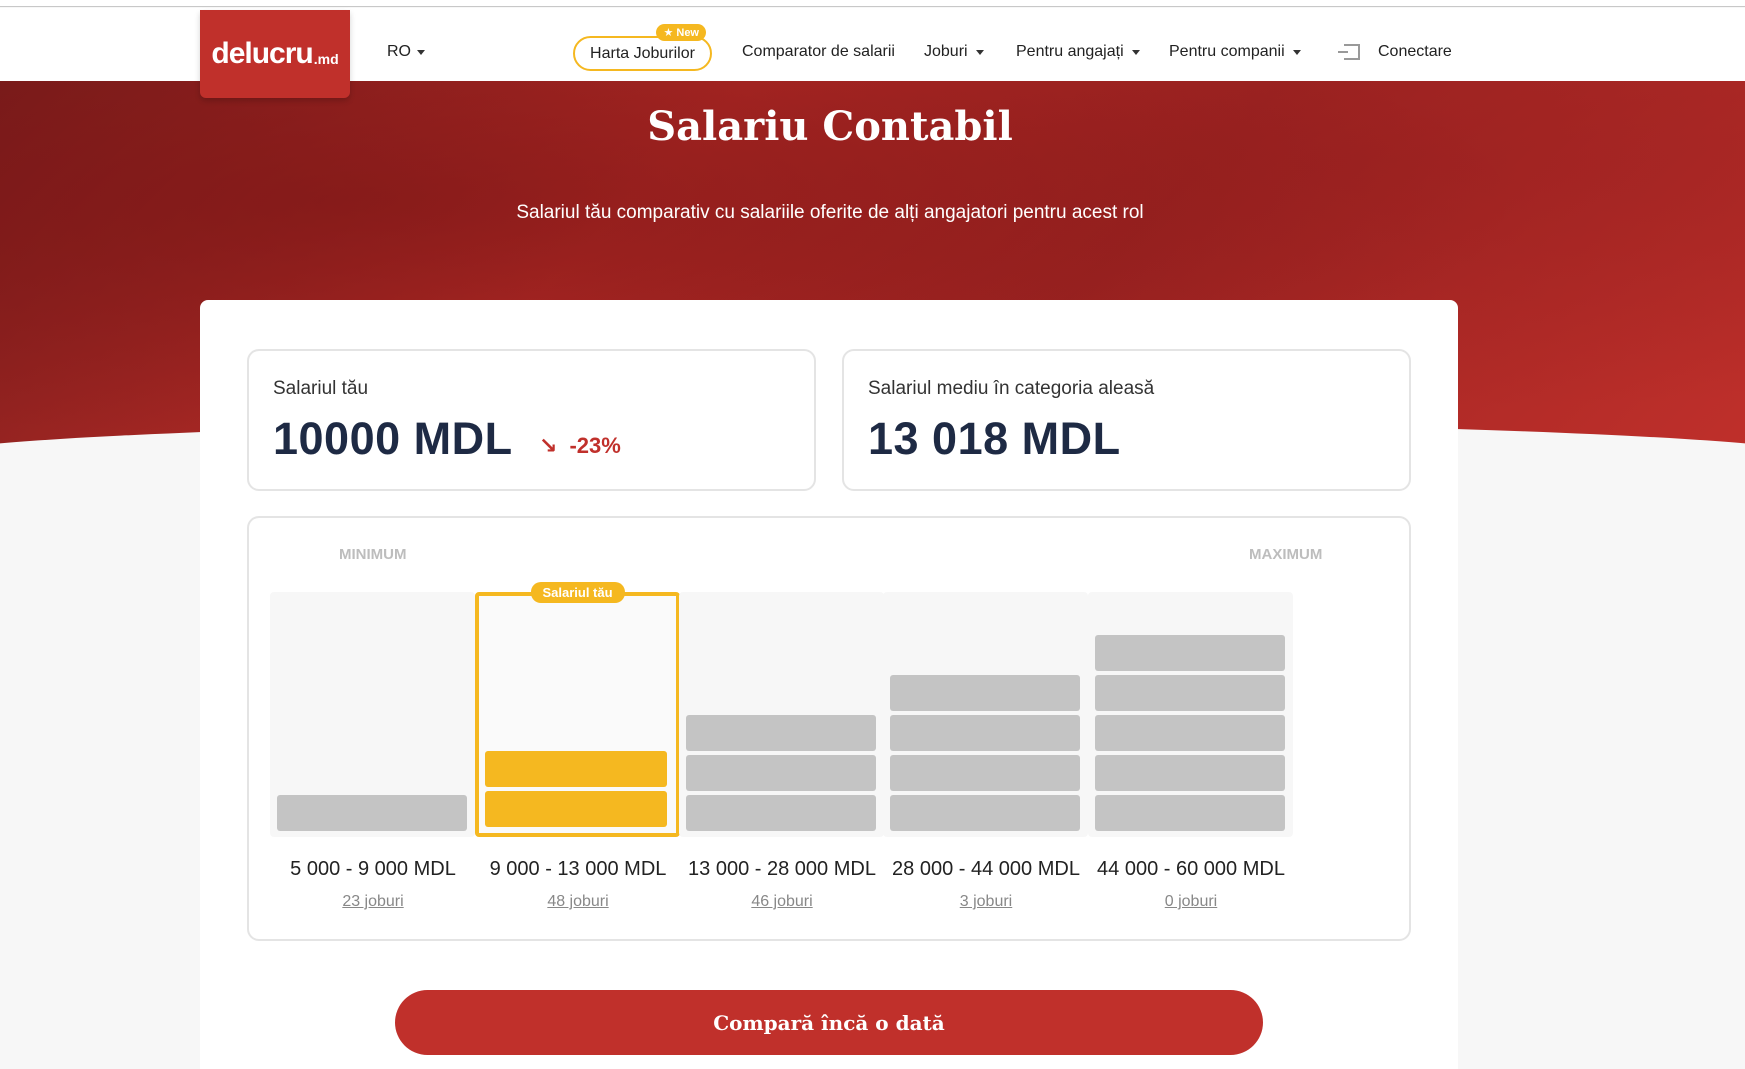 The image size is (1745, 1069). Describe the element at coordinates (578, 869) in the screenshot. I see `salary-range-label: 9 000 - 13 000 MDL` at that location.